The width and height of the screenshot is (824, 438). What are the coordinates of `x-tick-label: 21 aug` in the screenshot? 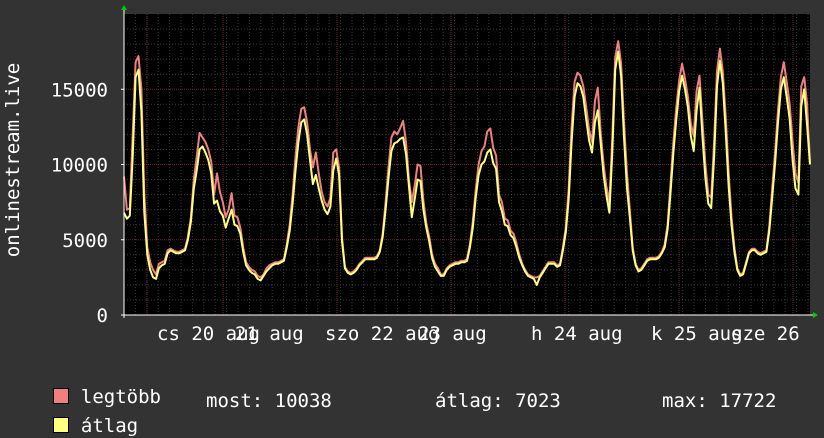 It's located at (269, 334).